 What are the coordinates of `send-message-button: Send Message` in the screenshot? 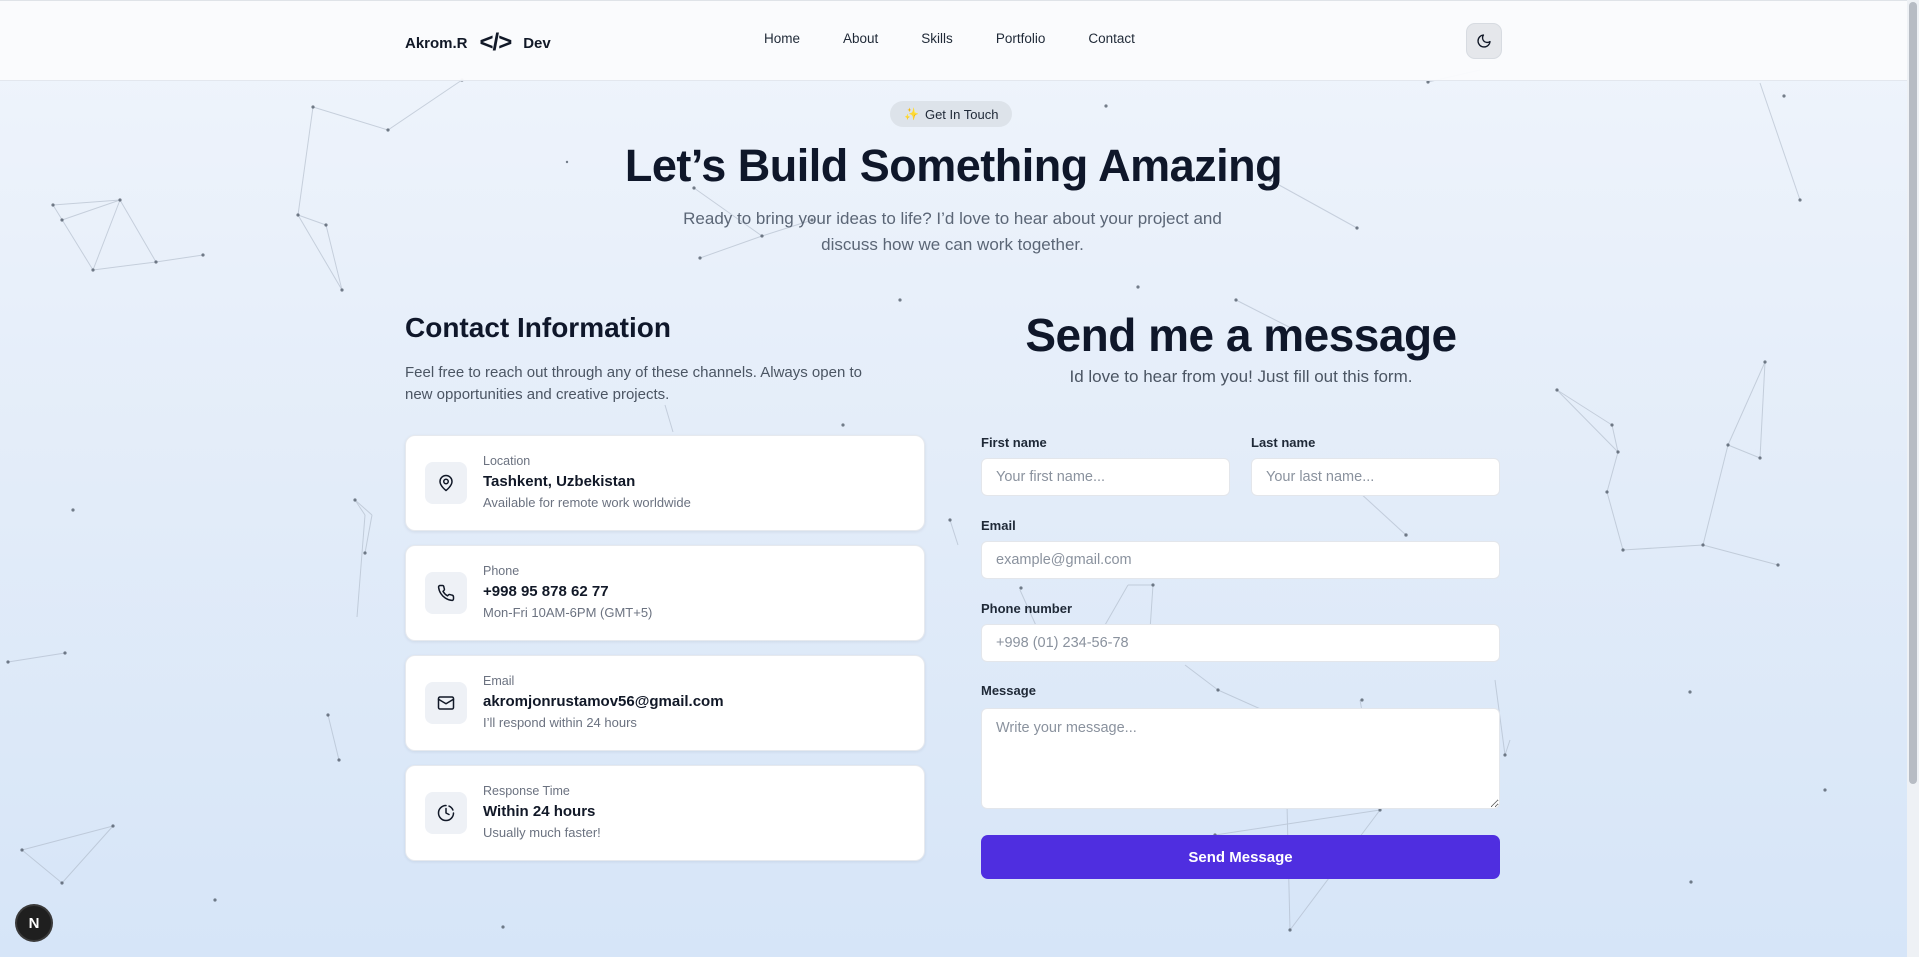 It's located at (1240, 857).